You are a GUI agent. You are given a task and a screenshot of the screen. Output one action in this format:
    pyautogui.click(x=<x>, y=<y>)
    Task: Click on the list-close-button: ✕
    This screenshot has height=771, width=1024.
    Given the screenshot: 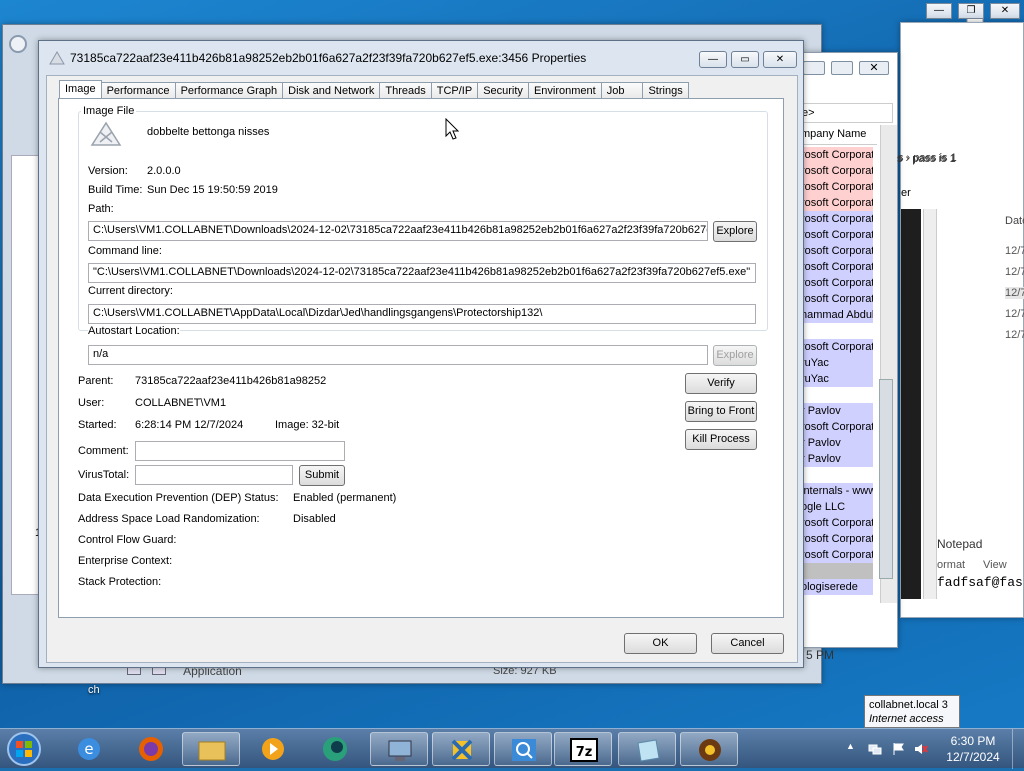 What is the action you would take?
    pyautogui.click(x=874, y=68)
    